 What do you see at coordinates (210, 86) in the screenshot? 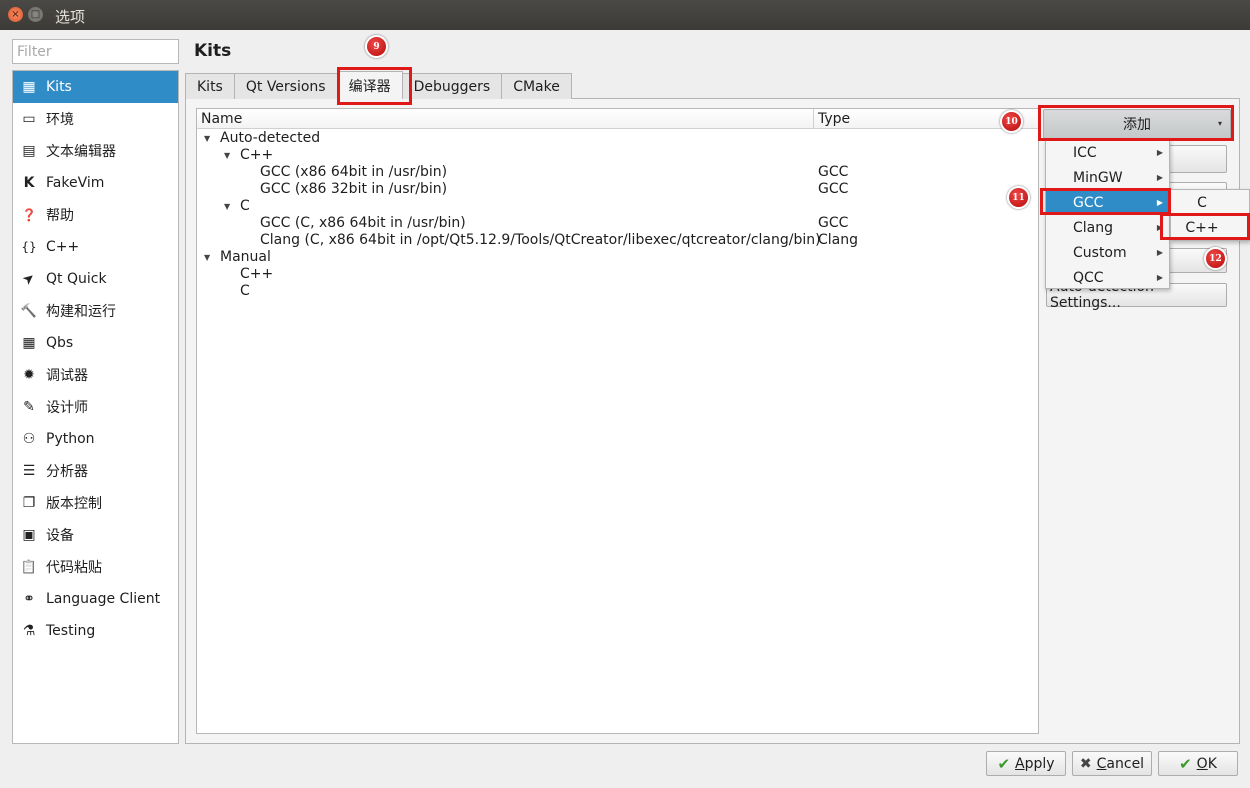
I see `tab-kits: Kits` at bounding box center [210, 86].